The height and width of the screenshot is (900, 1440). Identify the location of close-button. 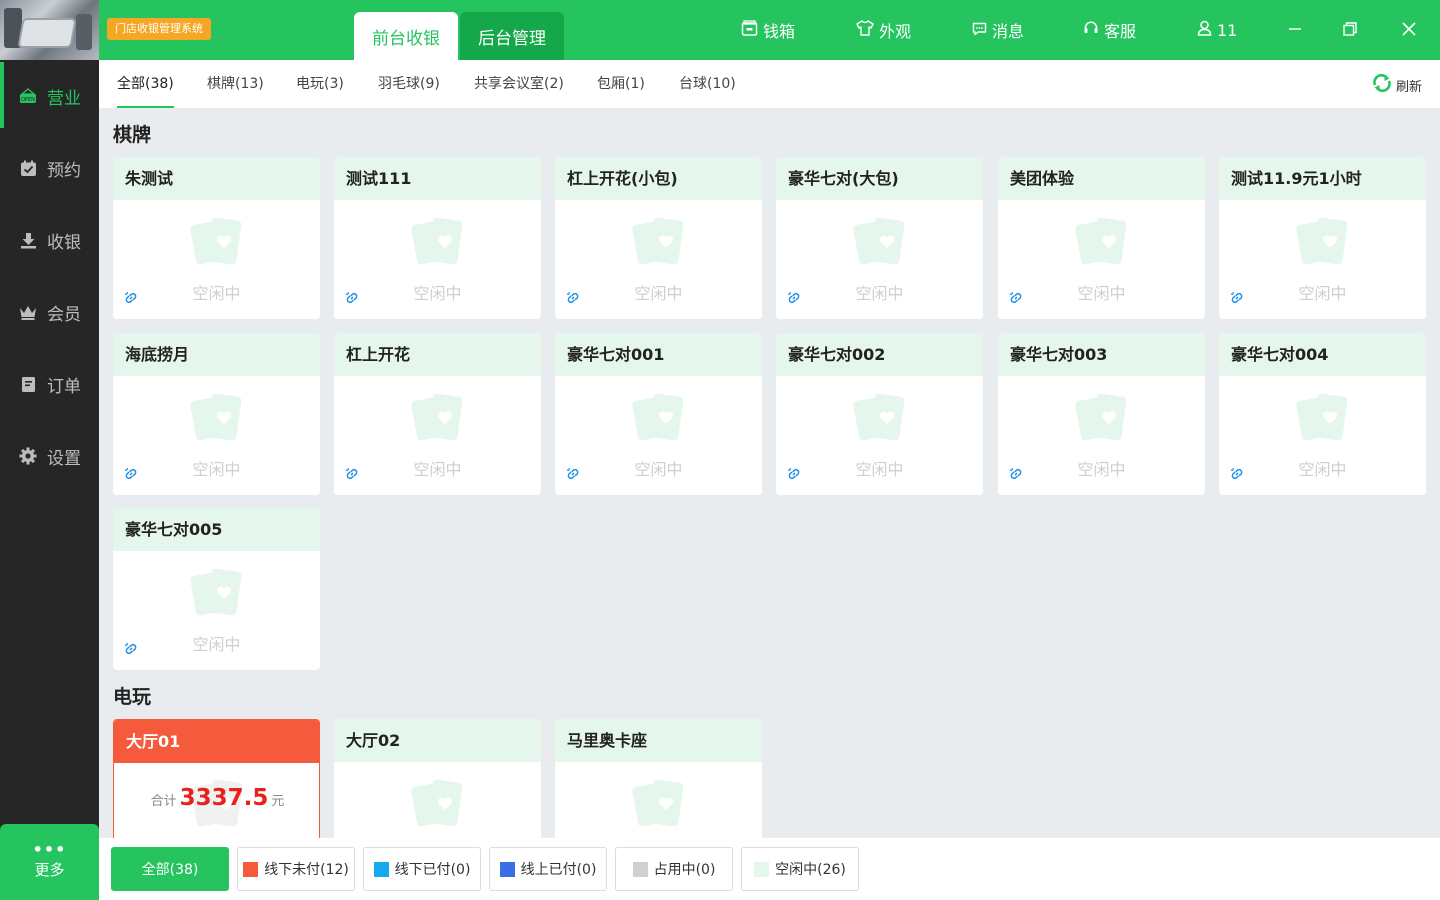
(1409, 30).